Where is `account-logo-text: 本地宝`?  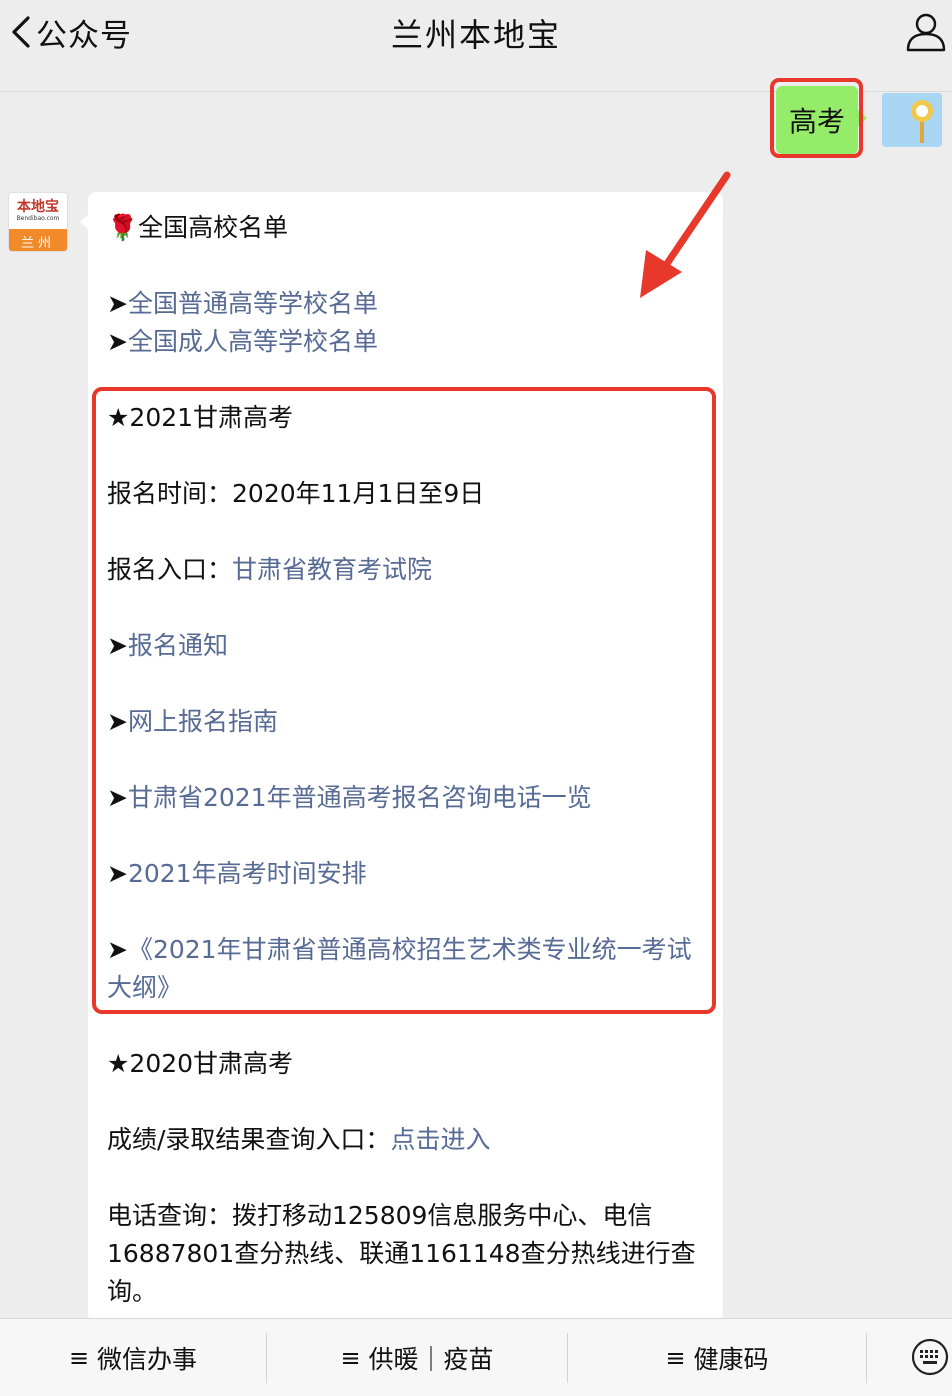 account-logo-text: 本地宝 is located at coordinates (38, 207).